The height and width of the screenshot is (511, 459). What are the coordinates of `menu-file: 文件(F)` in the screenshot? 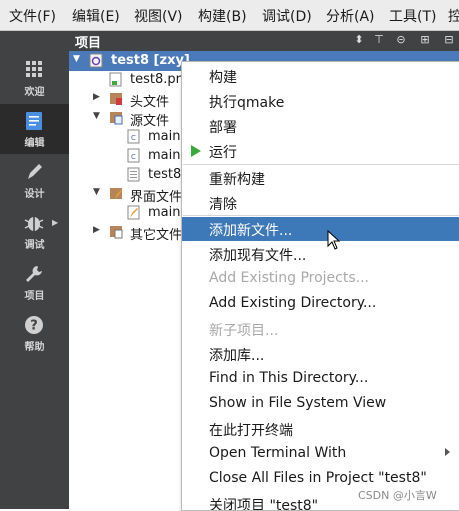 It's located at (32, 16).